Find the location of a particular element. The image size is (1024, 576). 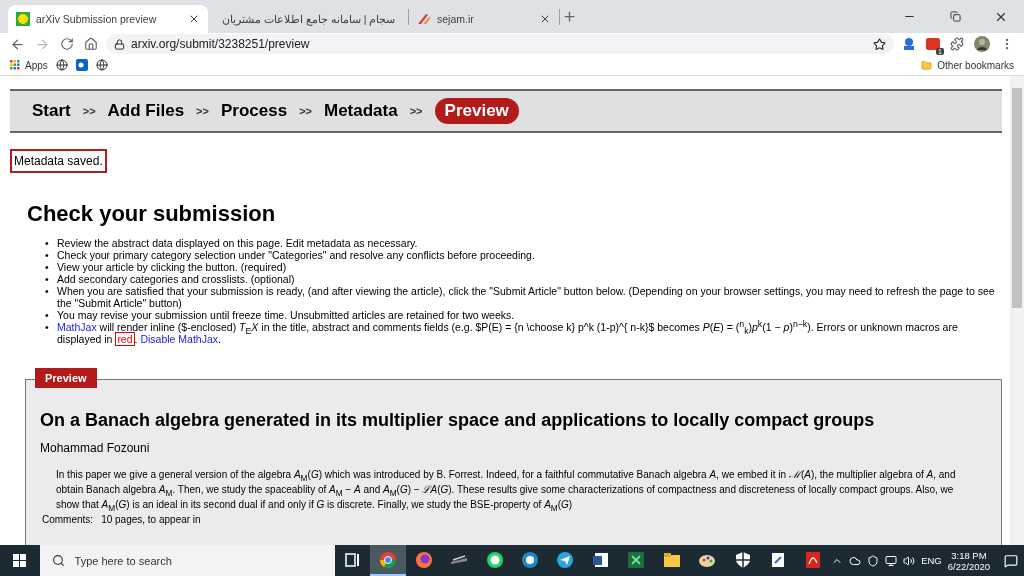

checklist-item: View your article by clicking the button. (required) is located at coordinates (172, 267).